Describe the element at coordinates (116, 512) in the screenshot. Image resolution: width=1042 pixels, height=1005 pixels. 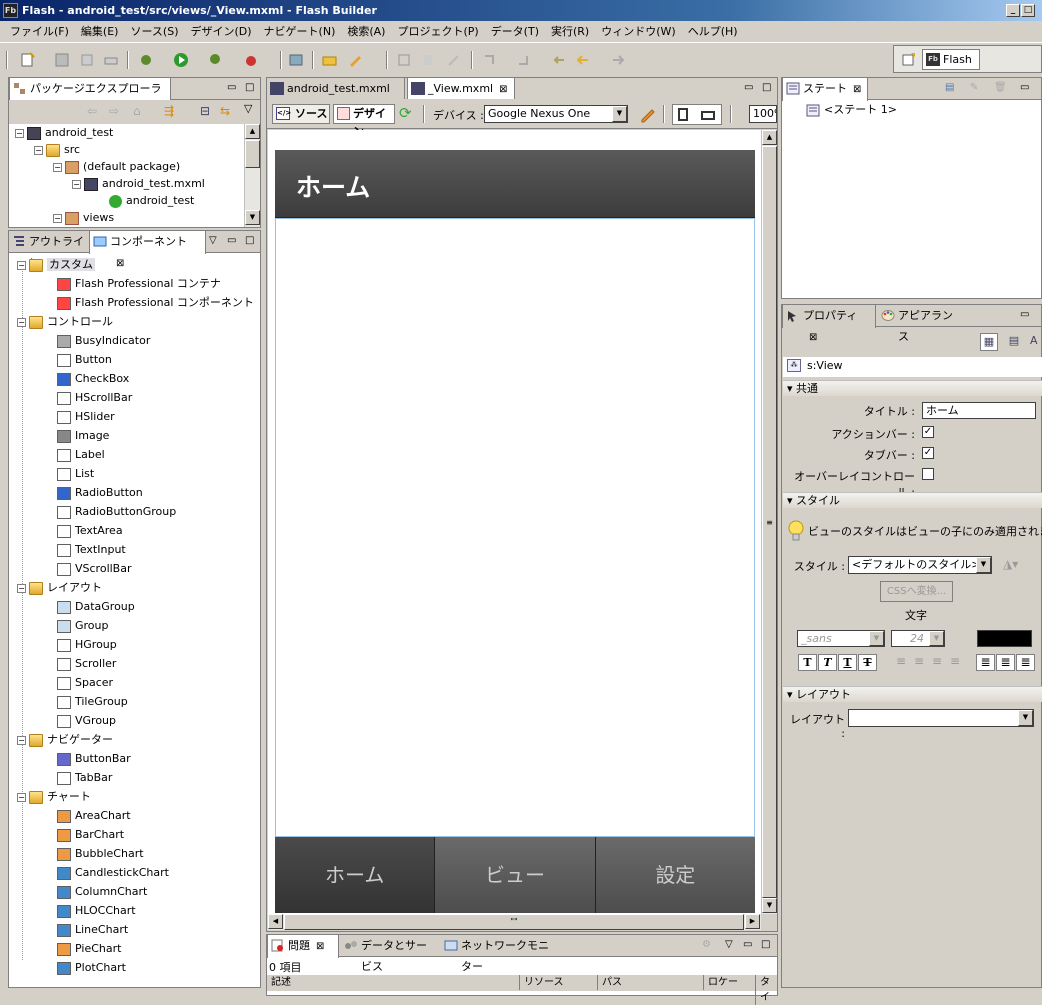
I see `component-item: RadioButtonGroup` at that location.